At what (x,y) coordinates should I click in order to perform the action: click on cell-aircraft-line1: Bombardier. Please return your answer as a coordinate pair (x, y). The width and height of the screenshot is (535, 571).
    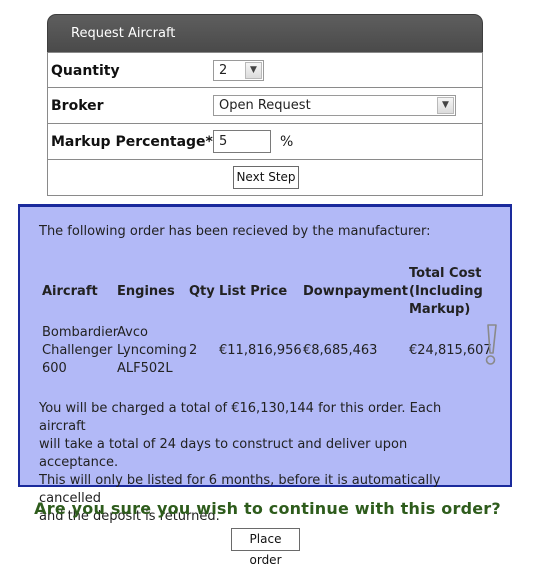
    Looking at the image, I should click on (80, 332).